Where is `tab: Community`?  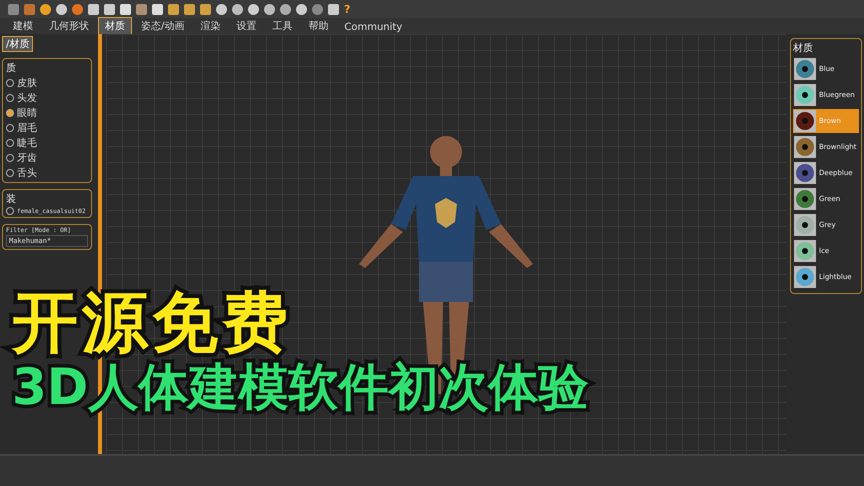
tab: Community is located at coordinates (373, 27).